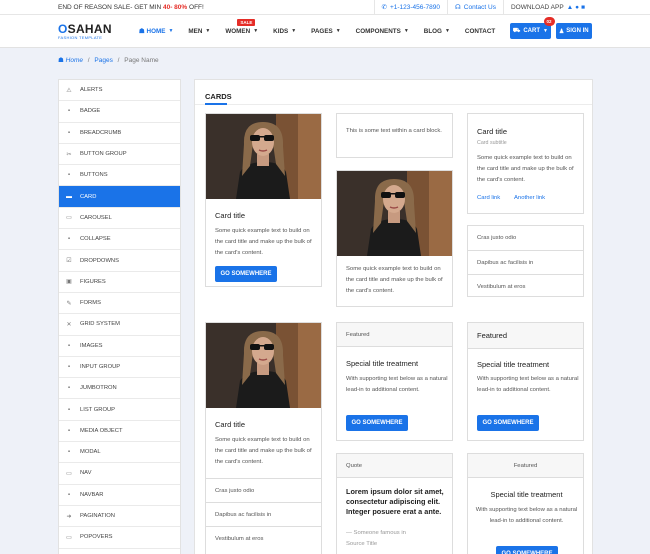 This screenshot has width=650, height=554. I want to click on sidebar-item-label: LIST GROUP, so click(98, 409).